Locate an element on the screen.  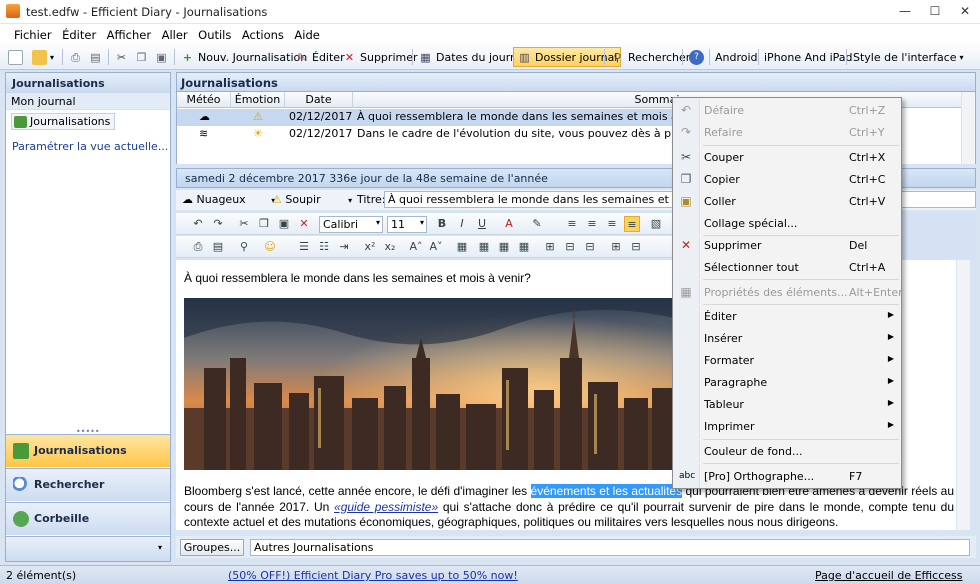
column-emotion: Émotion is located at coordinates (258, 100).